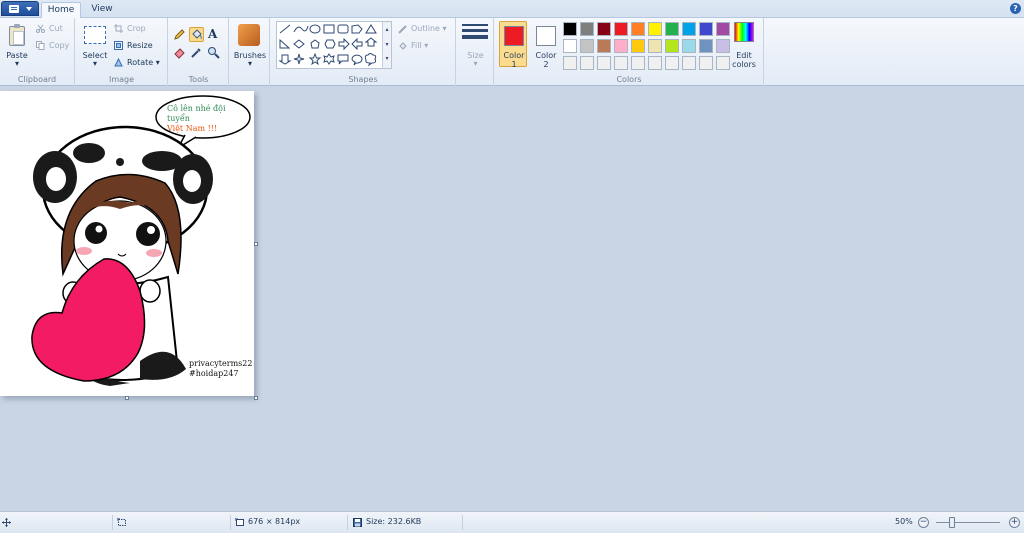  I want to click on zoom-level: 50%, so click(904, 521).